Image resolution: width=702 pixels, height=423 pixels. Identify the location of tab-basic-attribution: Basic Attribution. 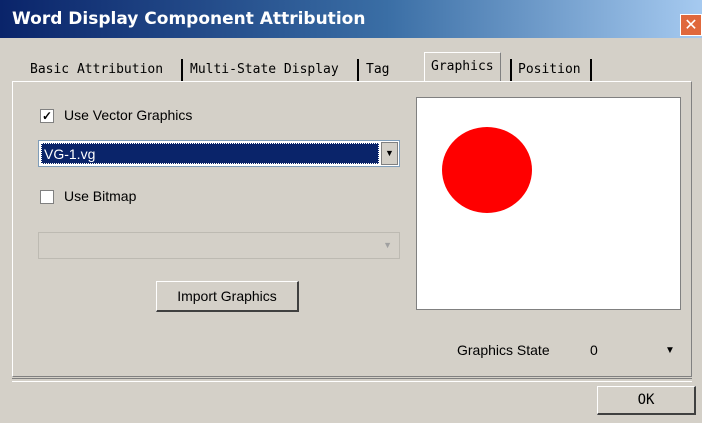
(96, 69).